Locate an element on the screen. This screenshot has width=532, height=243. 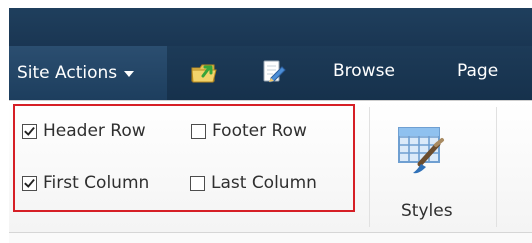
header-row-checkbox is located at coordinates (29, 131).